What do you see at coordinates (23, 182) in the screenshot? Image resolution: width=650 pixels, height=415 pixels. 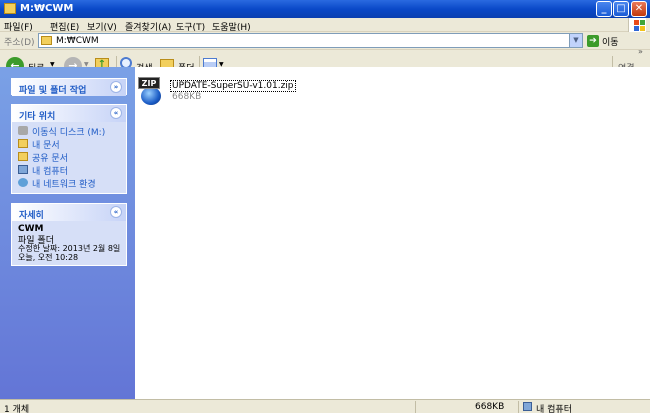 I see `network-icon` at bounding box center [23, 182].